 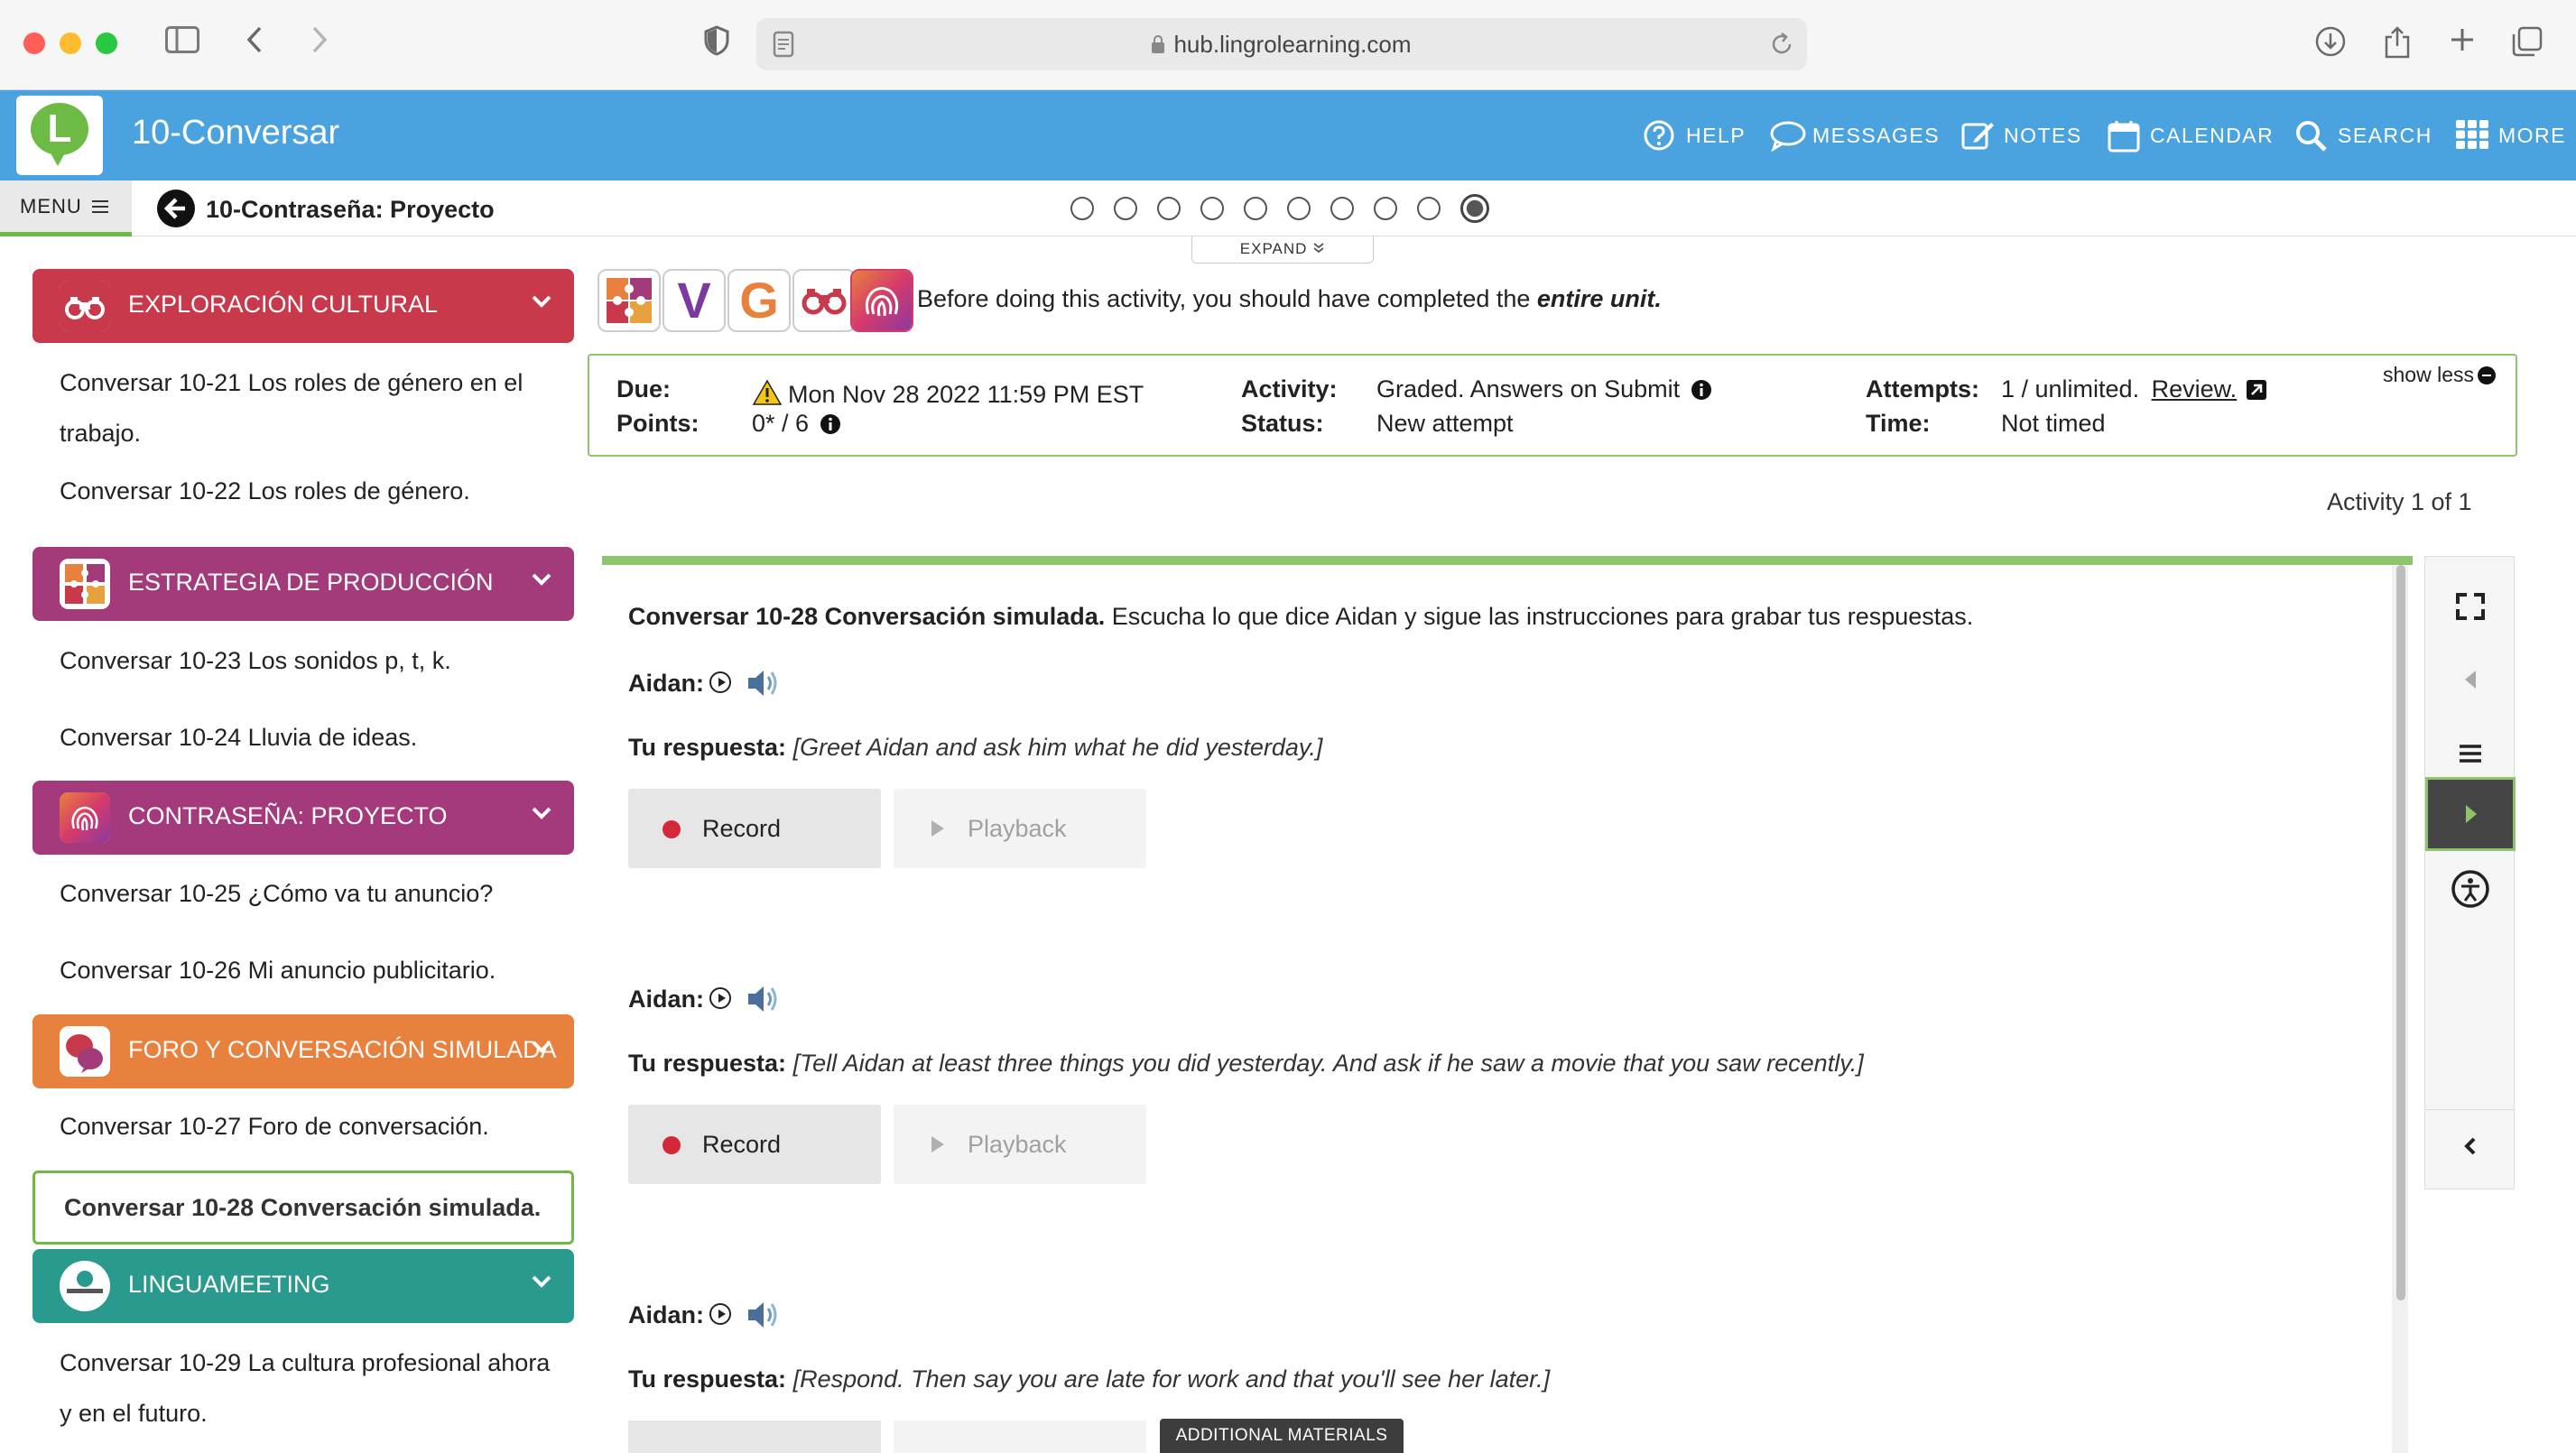 I want to click on sidebar-item: Conversar 10-24 Lluvia de ideas., so click(x=313, y=737).